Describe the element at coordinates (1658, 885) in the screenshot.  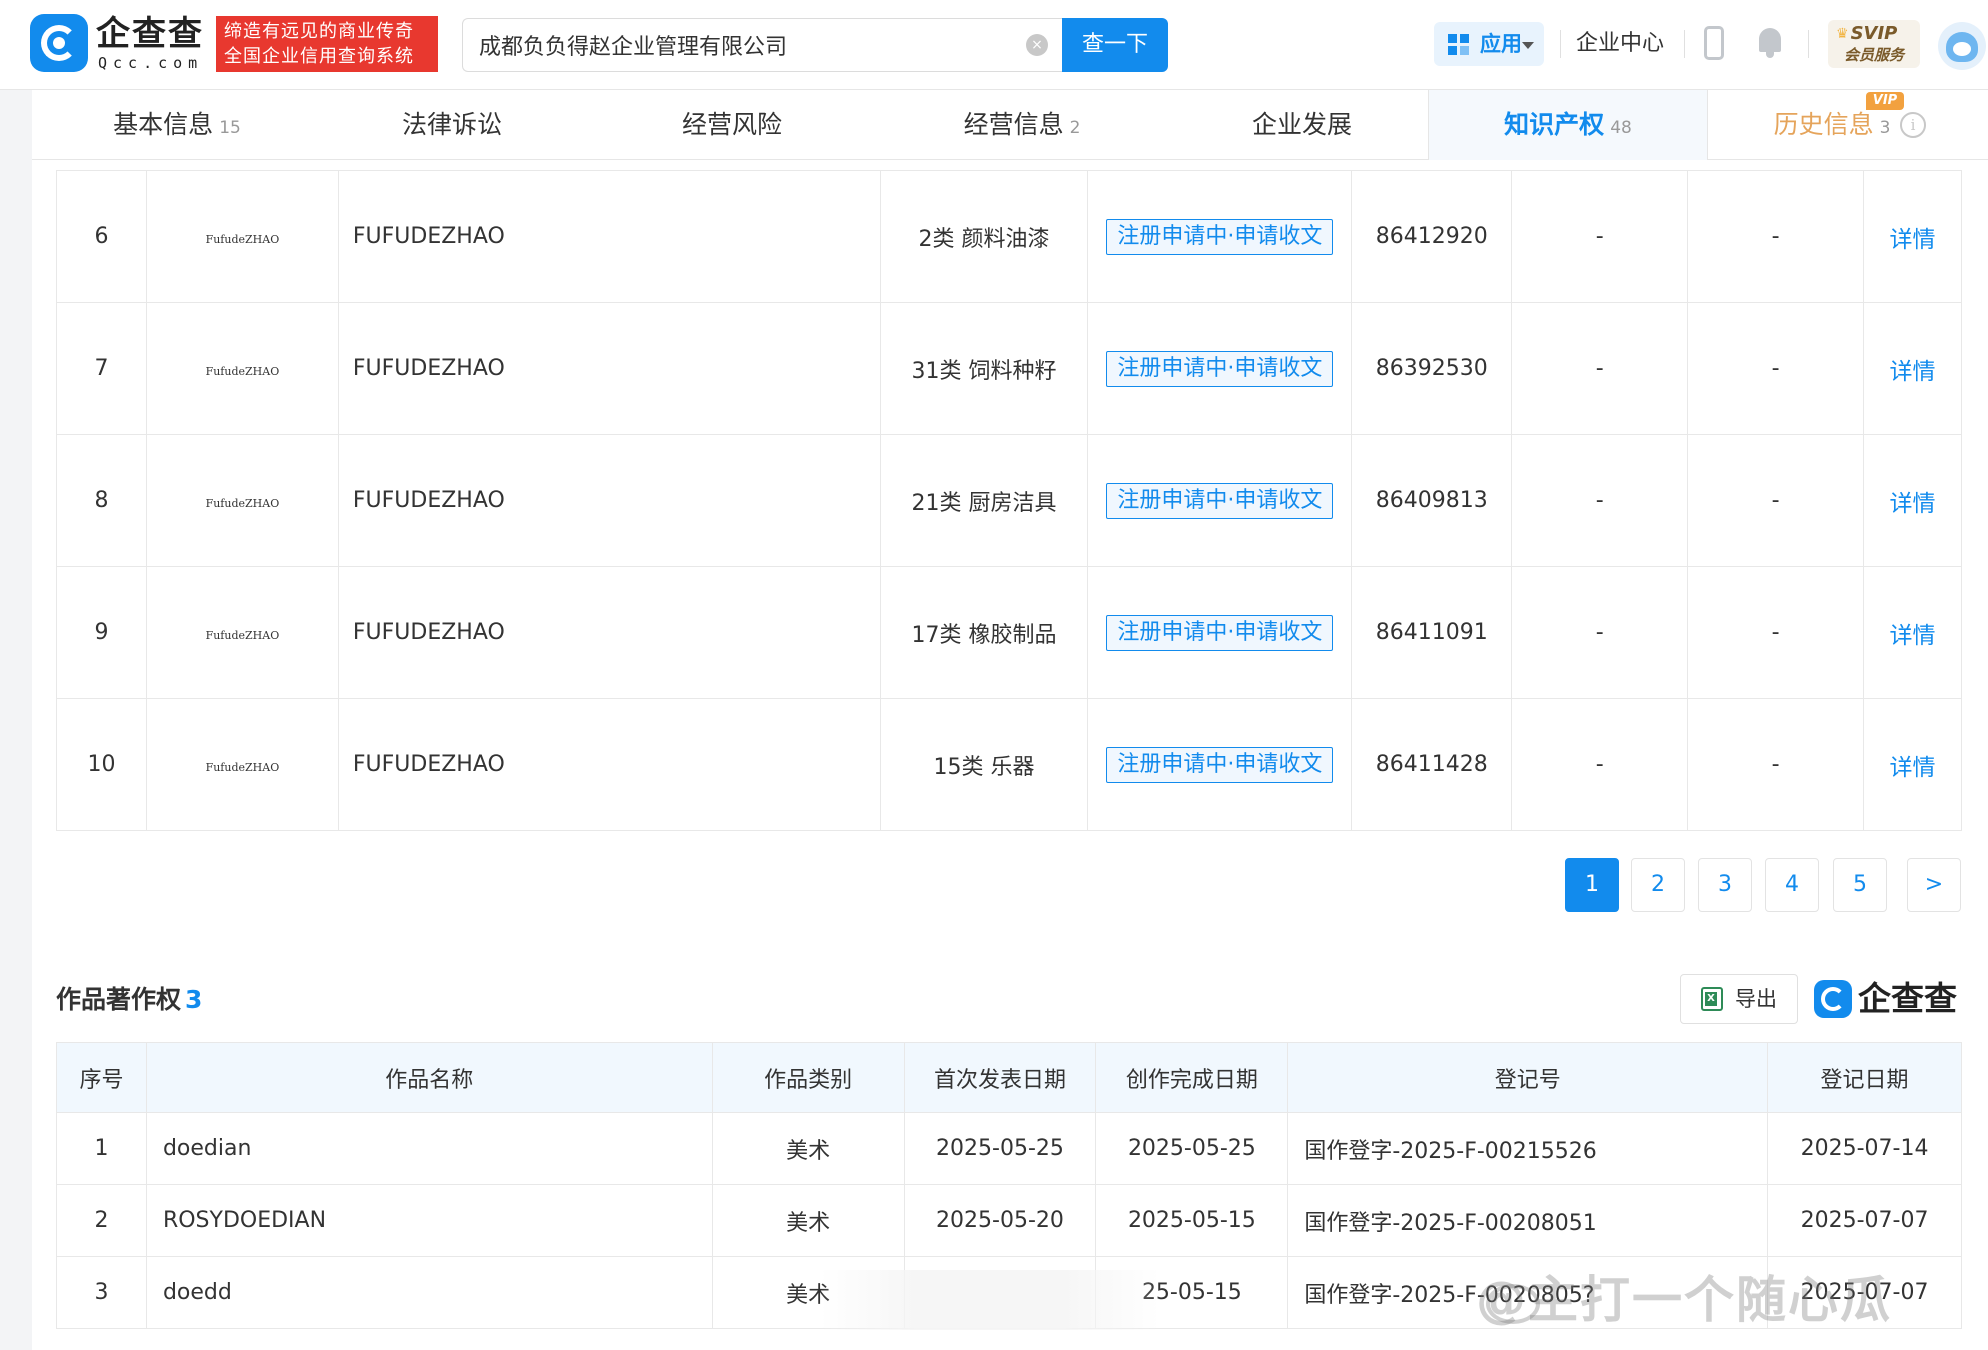
I see `page-2-button: 2` at that location.